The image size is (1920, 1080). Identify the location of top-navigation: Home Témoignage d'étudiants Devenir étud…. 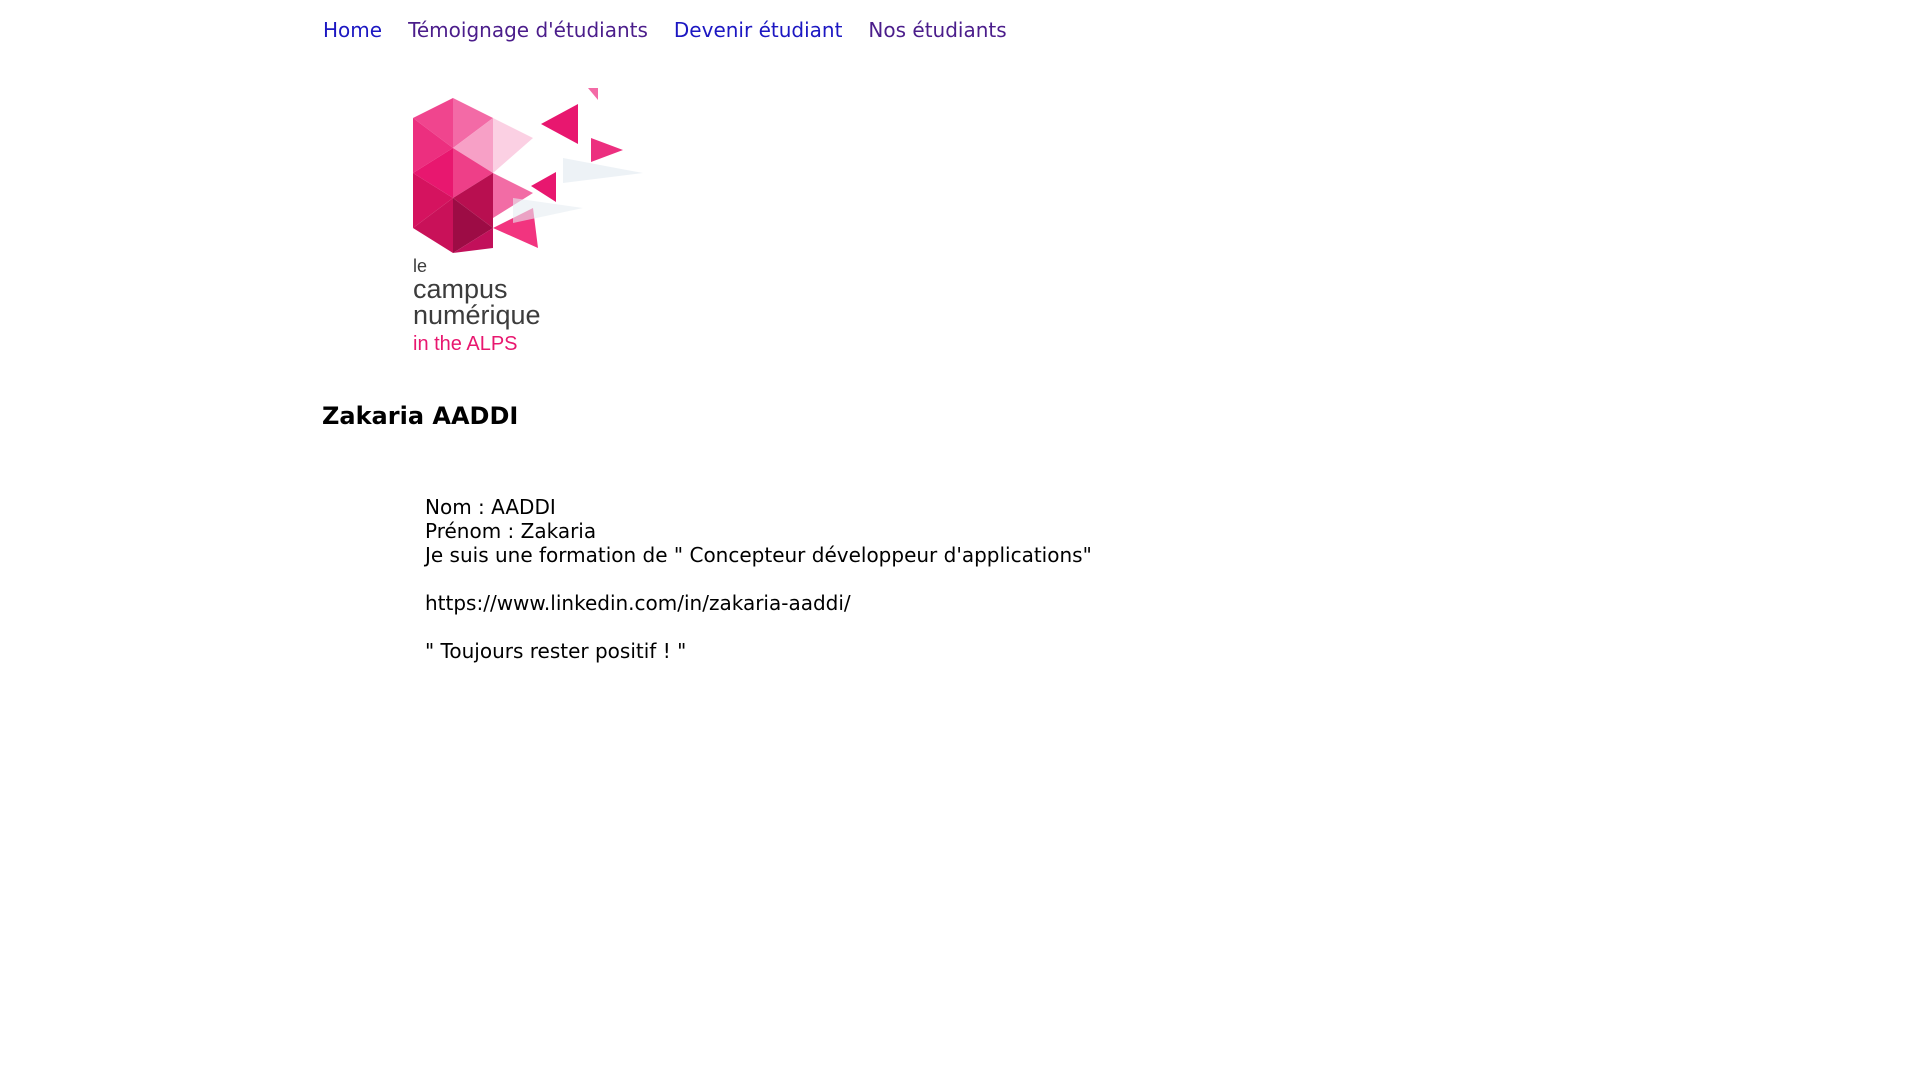
(665, 30).